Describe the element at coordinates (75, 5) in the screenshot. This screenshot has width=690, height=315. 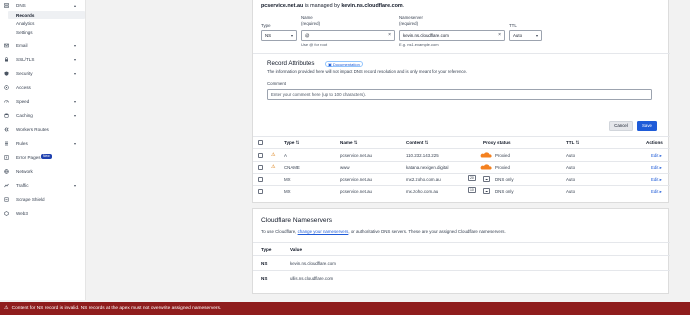
I see `chevron-up-icon: ▴` at that location.